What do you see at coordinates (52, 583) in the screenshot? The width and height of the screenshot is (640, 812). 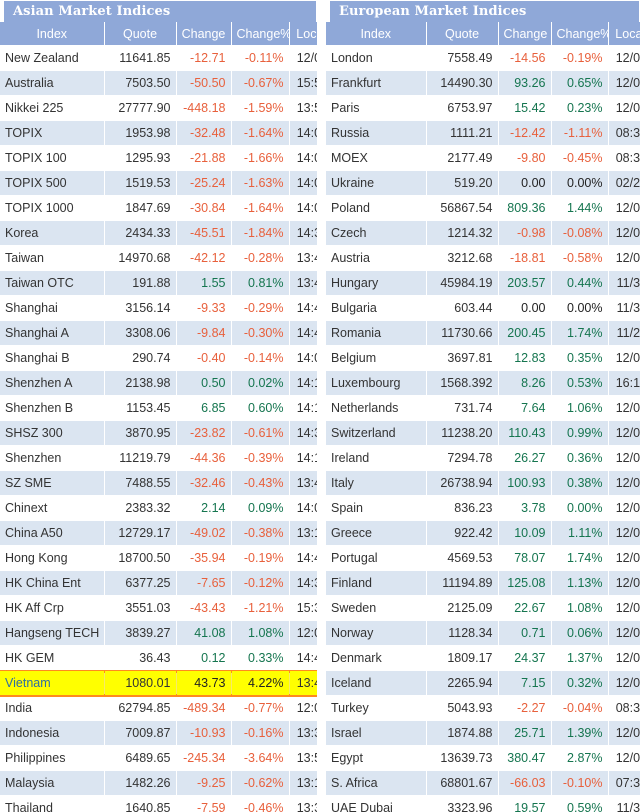 I see `cell-index-name: HK China Ent` at bounding box center [52, 583].